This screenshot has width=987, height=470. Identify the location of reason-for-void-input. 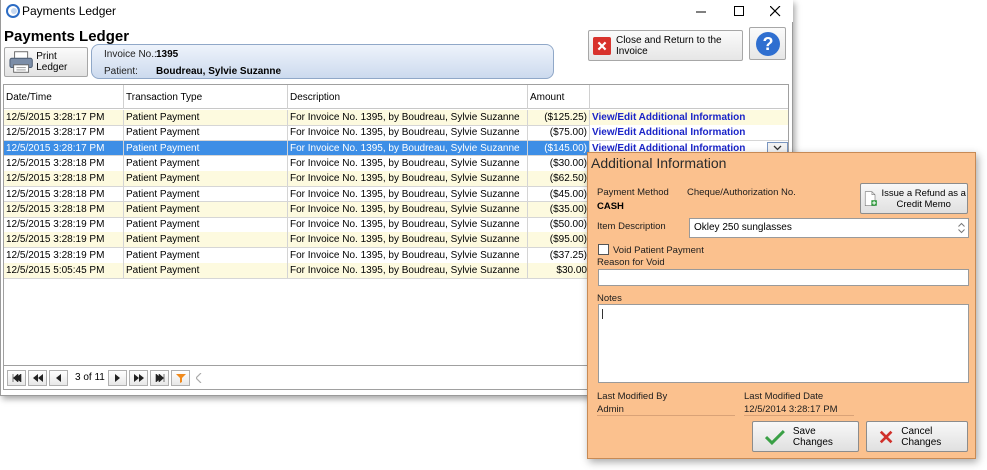
(783, 277).